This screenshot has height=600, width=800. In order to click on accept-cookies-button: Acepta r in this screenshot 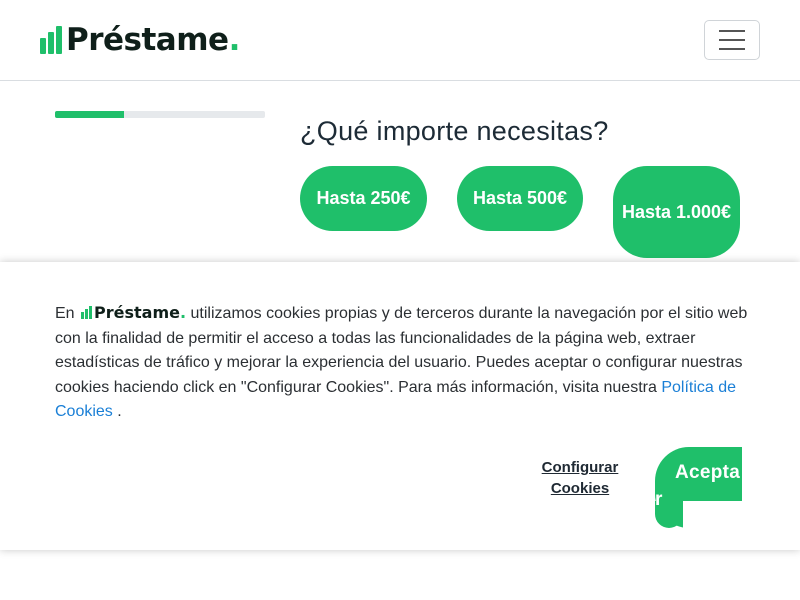, I will do `click(698, 487)`.